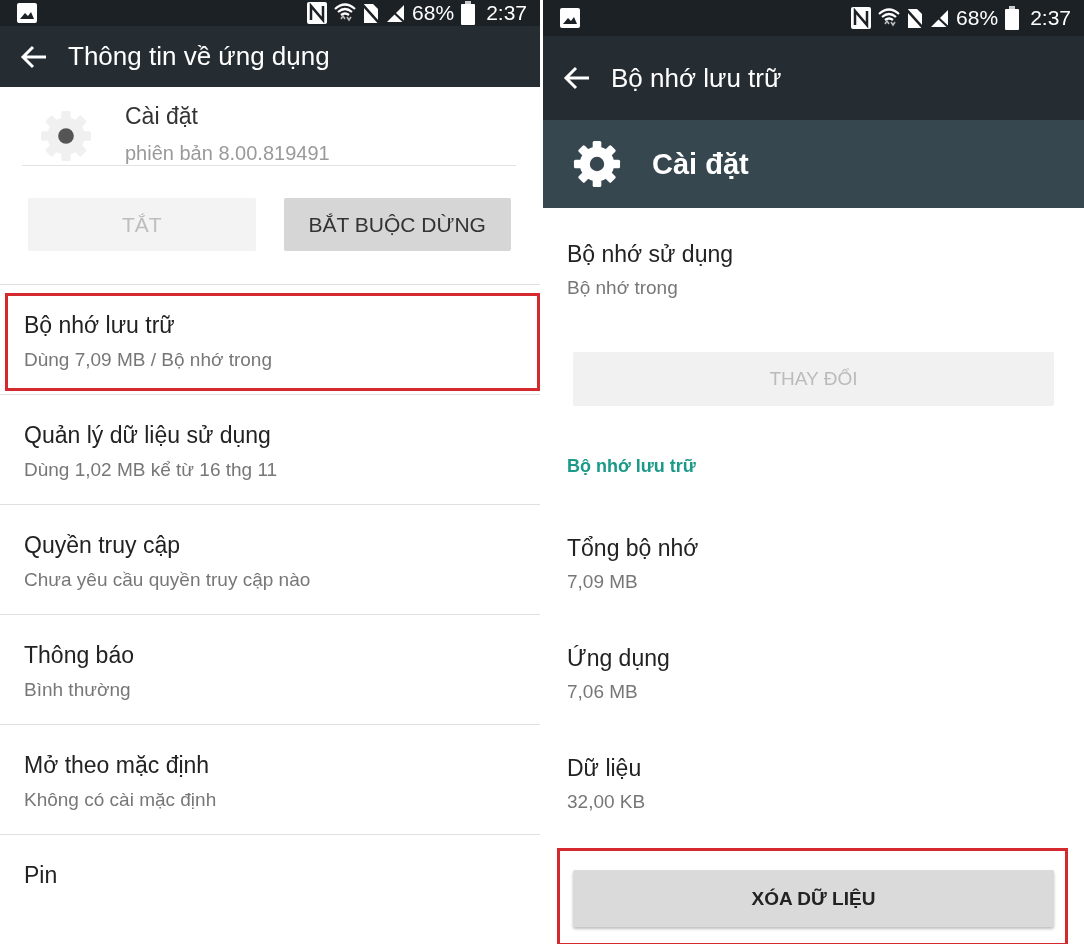 The width and height of the screenshot is (1084, 944). I want to click on force-stop-button: BẮT BUỘC DỪNG, so click(397, 224).